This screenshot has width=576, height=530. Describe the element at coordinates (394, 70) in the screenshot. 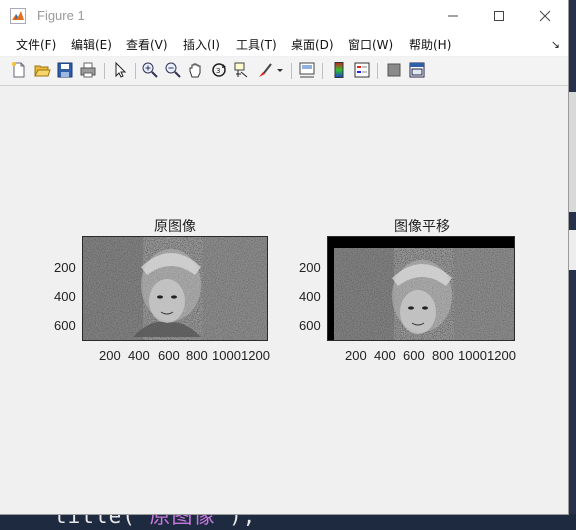

I see `hide-plot-tools-icon` at that location.